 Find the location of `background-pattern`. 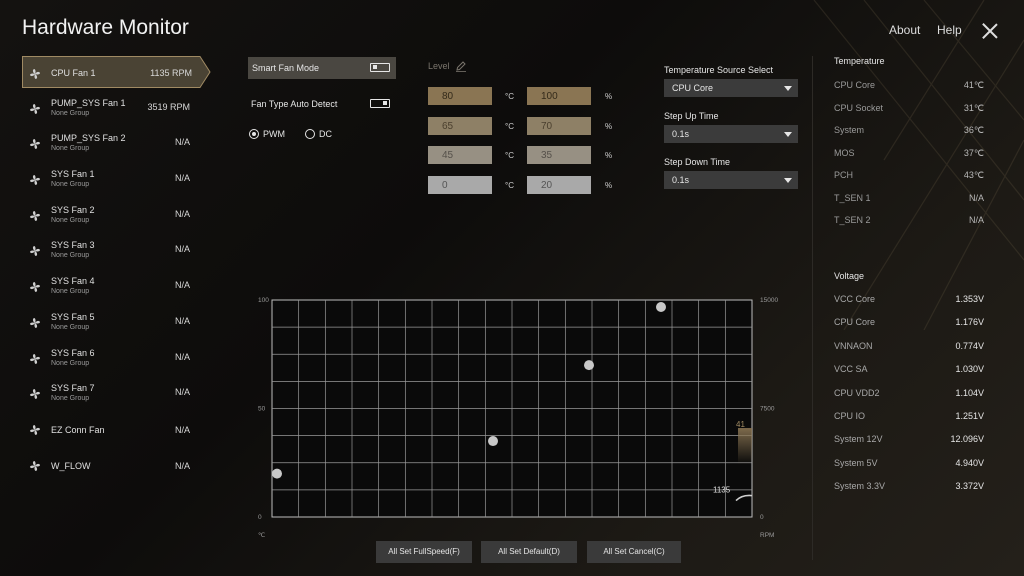

background-pattern is located at coordinates (918, 165).